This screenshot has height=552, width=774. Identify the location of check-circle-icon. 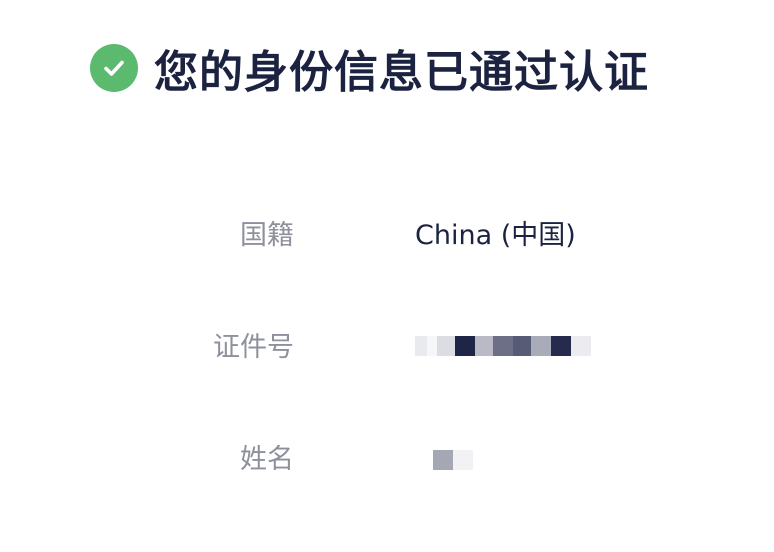
(114, 68).